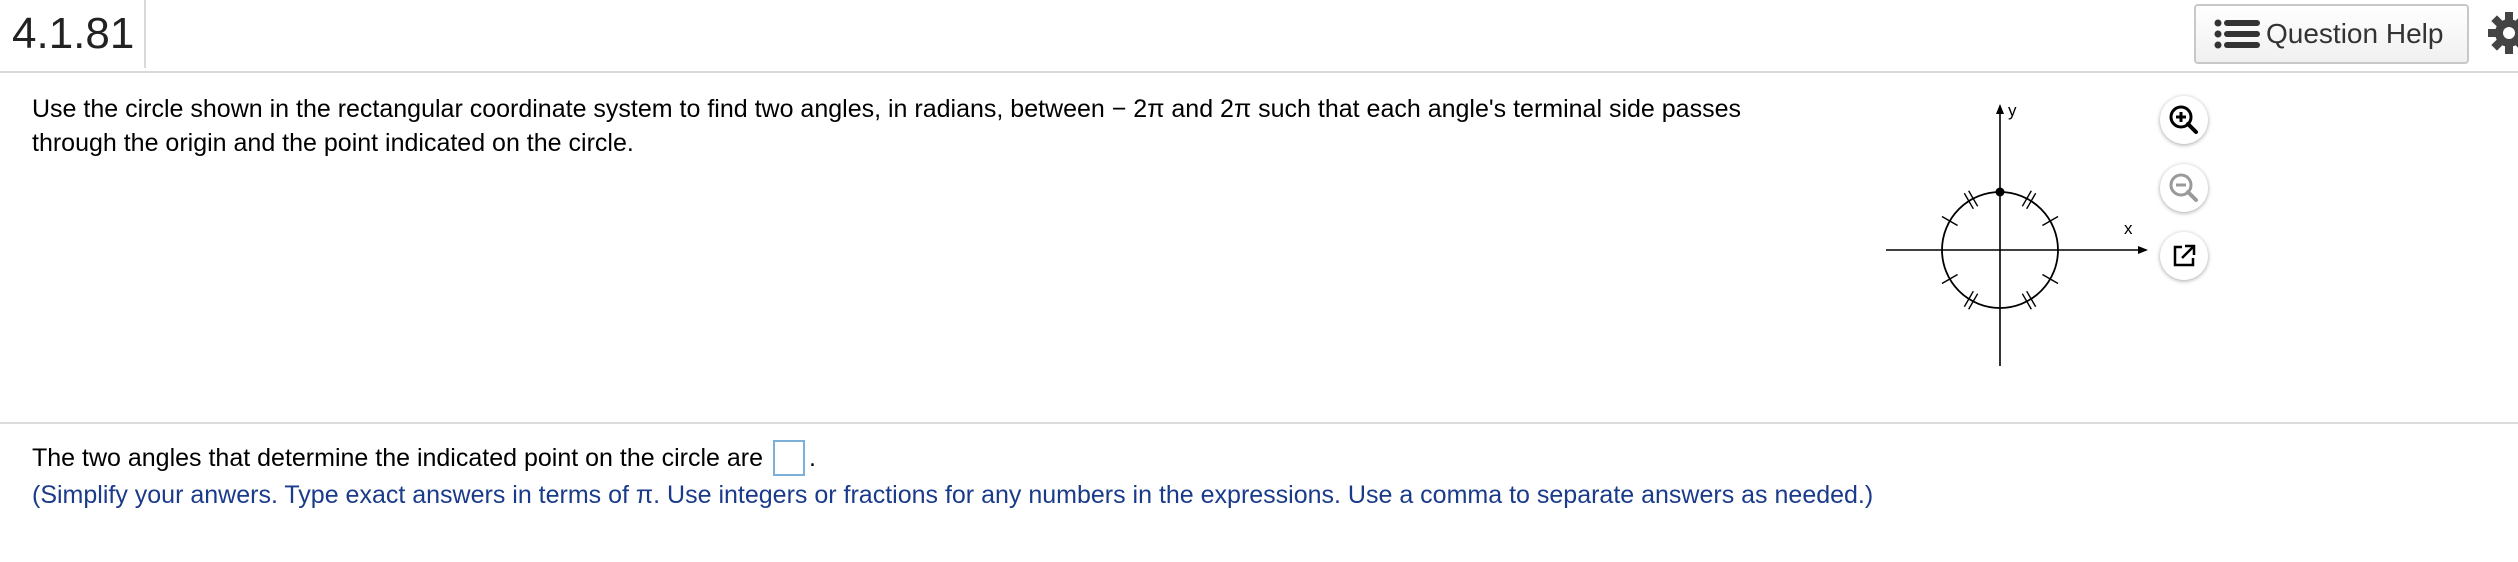  I want to click on answer-period: ., so click(812, 458).